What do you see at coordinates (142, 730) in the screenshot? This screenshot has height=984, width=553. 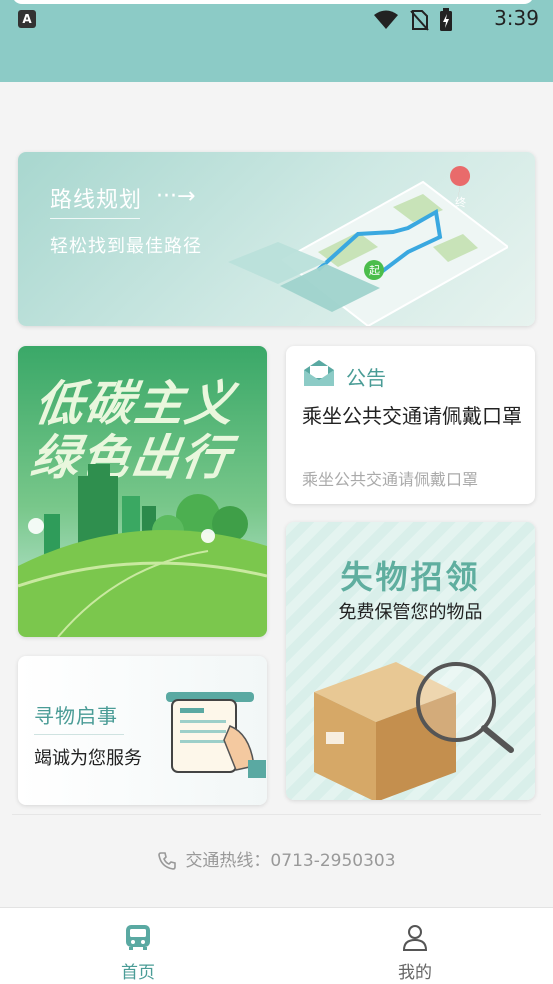 I see `lost-item-notice-card: 寻物启事 竭诚为您服务` at bounding box center [142, 730].